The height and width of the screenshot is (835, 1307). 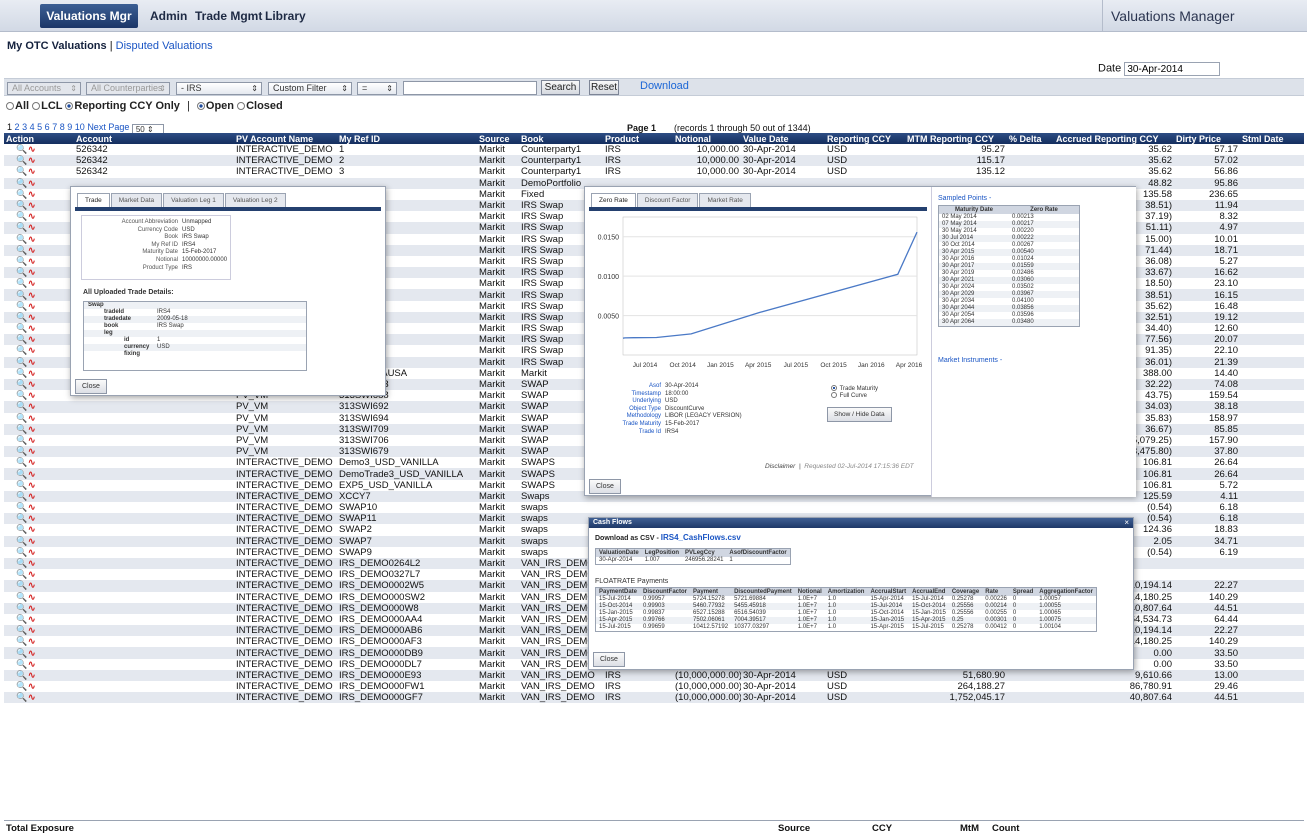 I want to click on radio-trade-maturity, so click(x=834, y=388).